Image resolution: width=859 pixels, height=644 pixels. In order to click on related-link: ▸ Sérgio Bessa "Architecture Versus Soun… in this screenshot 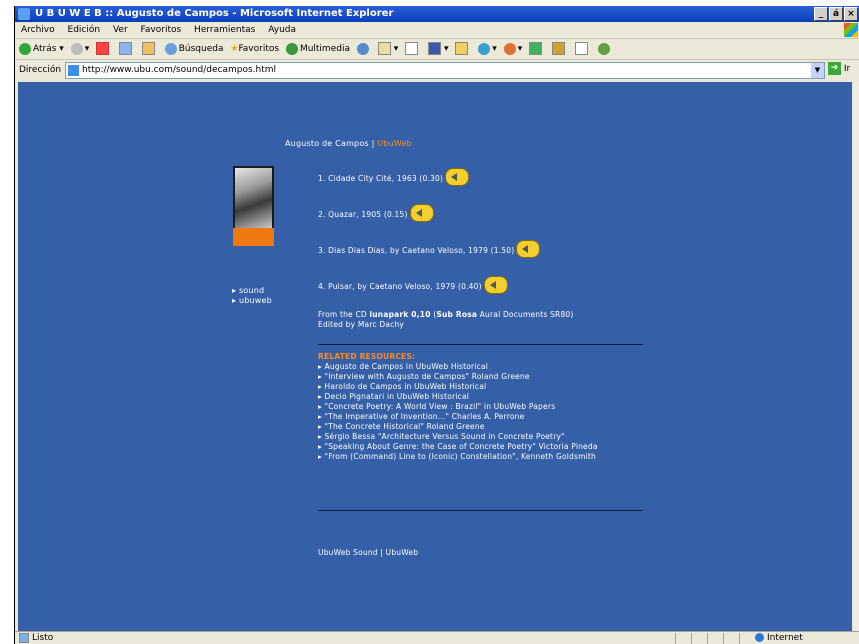, I will do `click(483, 437)`.